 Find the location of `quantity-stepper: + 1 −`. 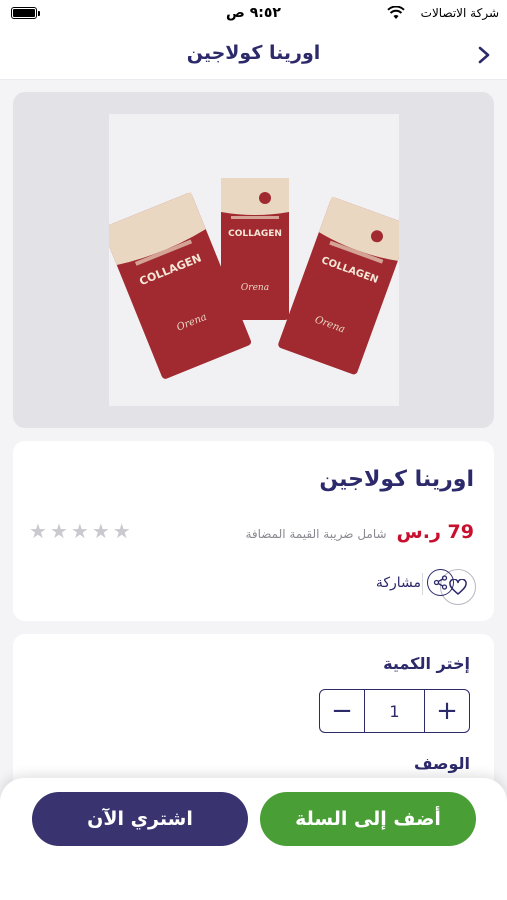

quantity-stepper: + 1 − is located at coordinates (394, 711).